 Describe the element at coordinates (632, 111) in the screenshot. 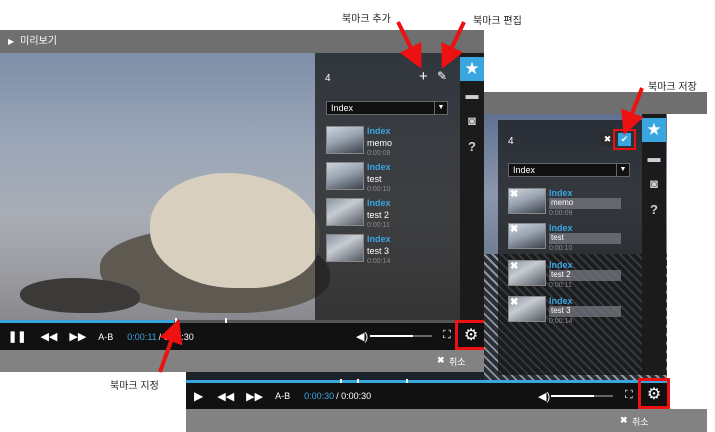

I see `arrow-save` at that location.